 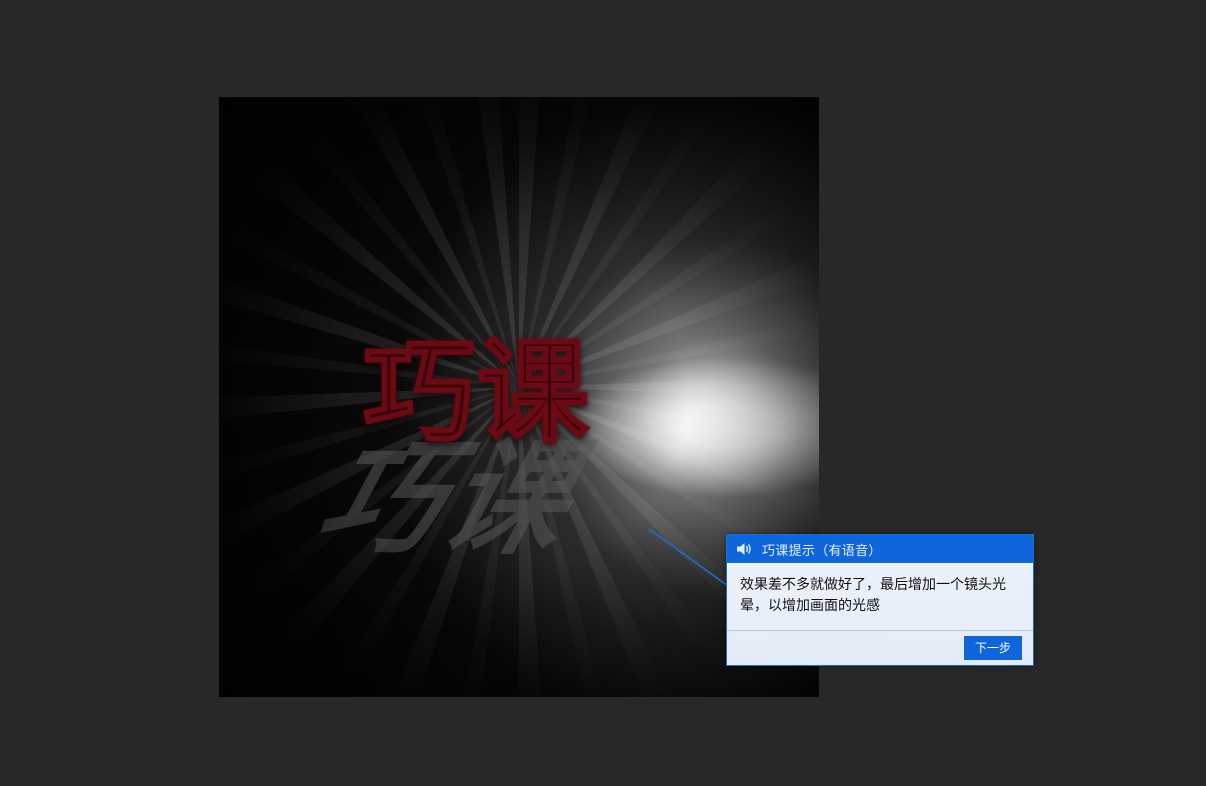 What do you see at coordinates (880, 648) in the screenshot?
I see `tip-footer: 下一步` at bounding box center [880, 648].